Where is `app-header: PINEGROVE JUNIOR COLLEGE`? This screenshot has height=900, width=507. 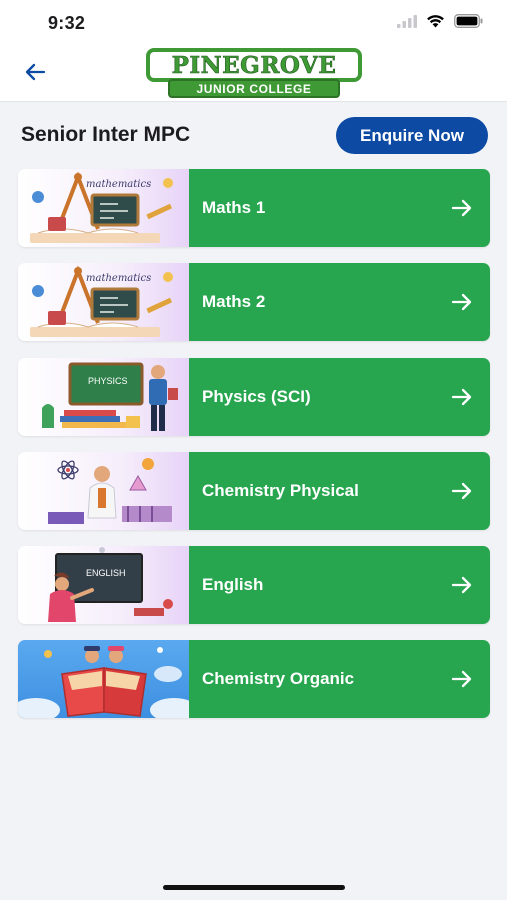
app-header: PINEGROVE JUNIOR COLLEGE is located at coordinates (253, 74).